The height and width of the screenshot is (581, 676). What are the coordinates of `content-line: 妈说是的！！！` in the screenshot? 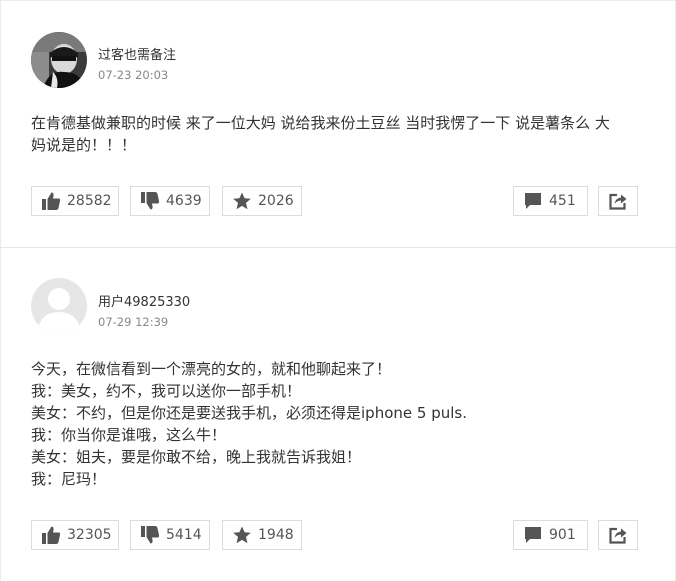 It's located at (84, 145).